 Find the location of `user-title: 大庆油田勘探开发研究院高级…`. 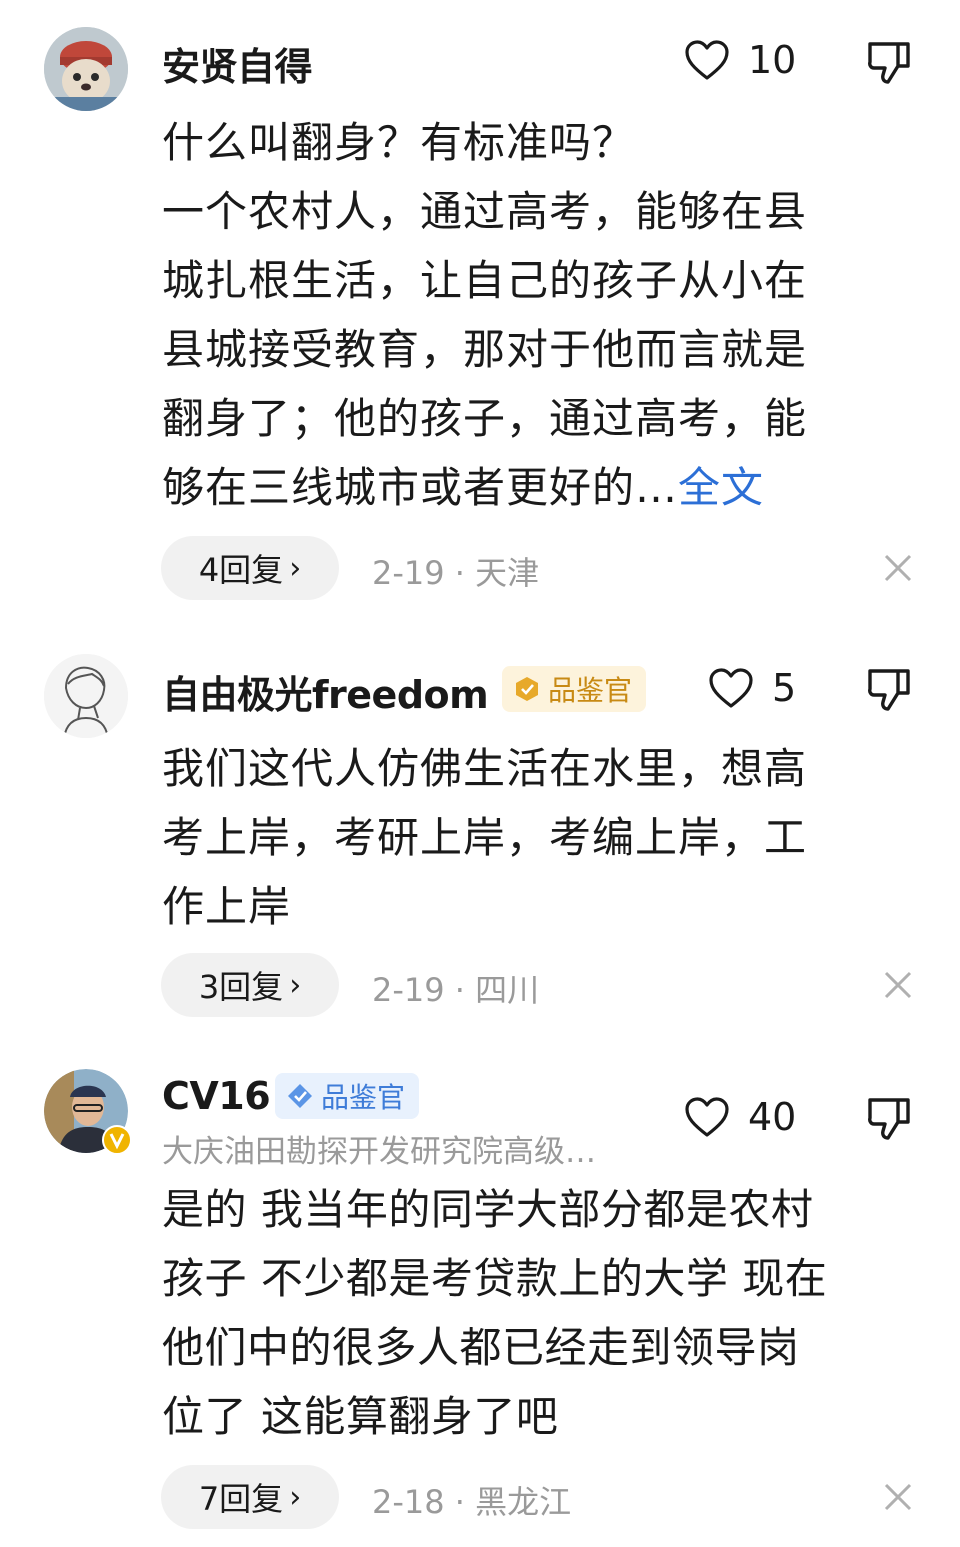

user-title: 大庆油田勘探开发研究院高级… is located at coordinates (379, 1152).